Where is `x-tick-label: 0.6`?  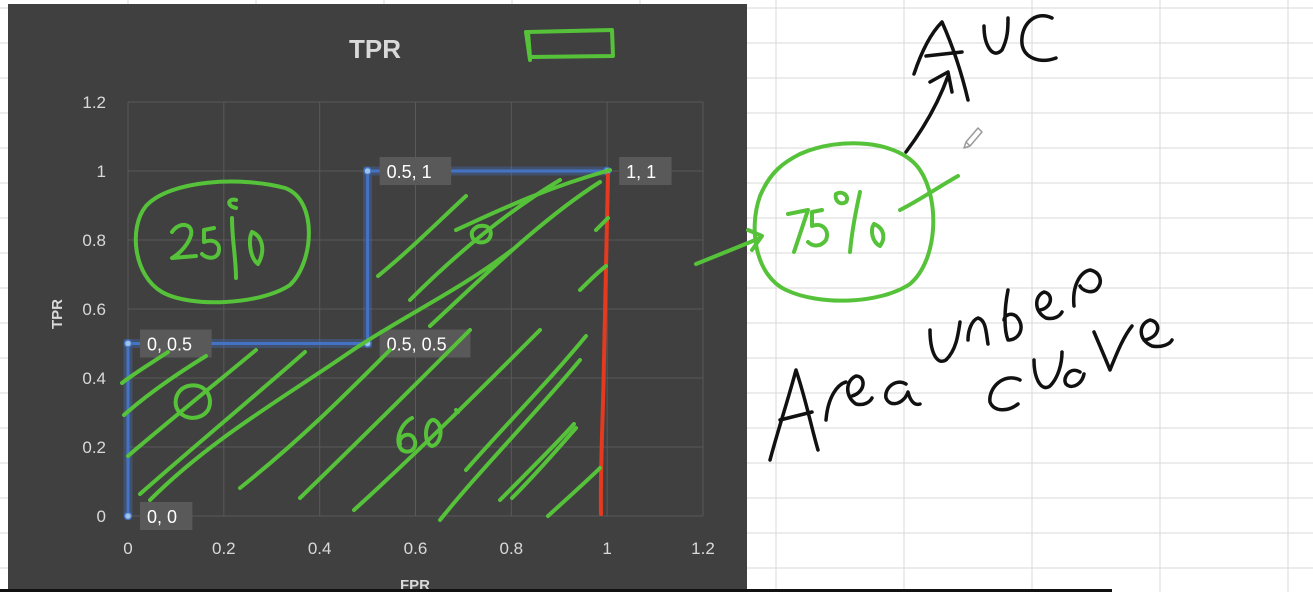
x-tick-label: 0.6 is located at coordinates (416, 548).